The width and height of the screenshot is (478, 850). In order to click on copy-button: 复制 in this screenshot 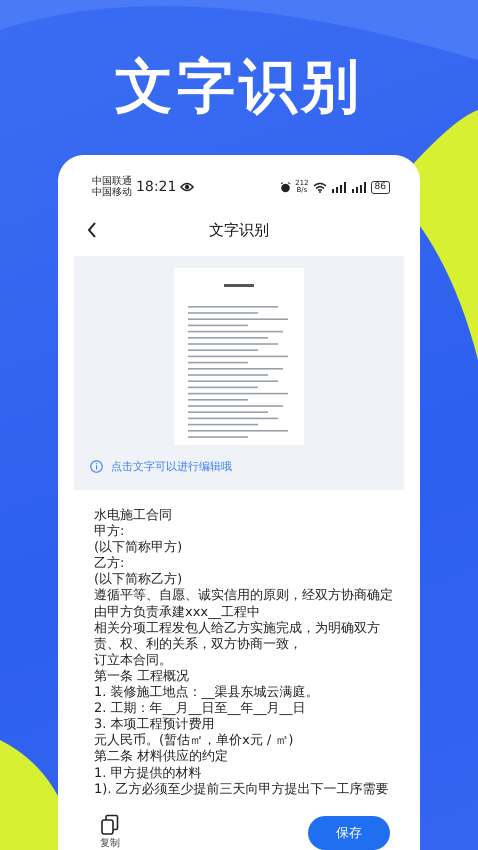, I will do `click(110, 832)`.